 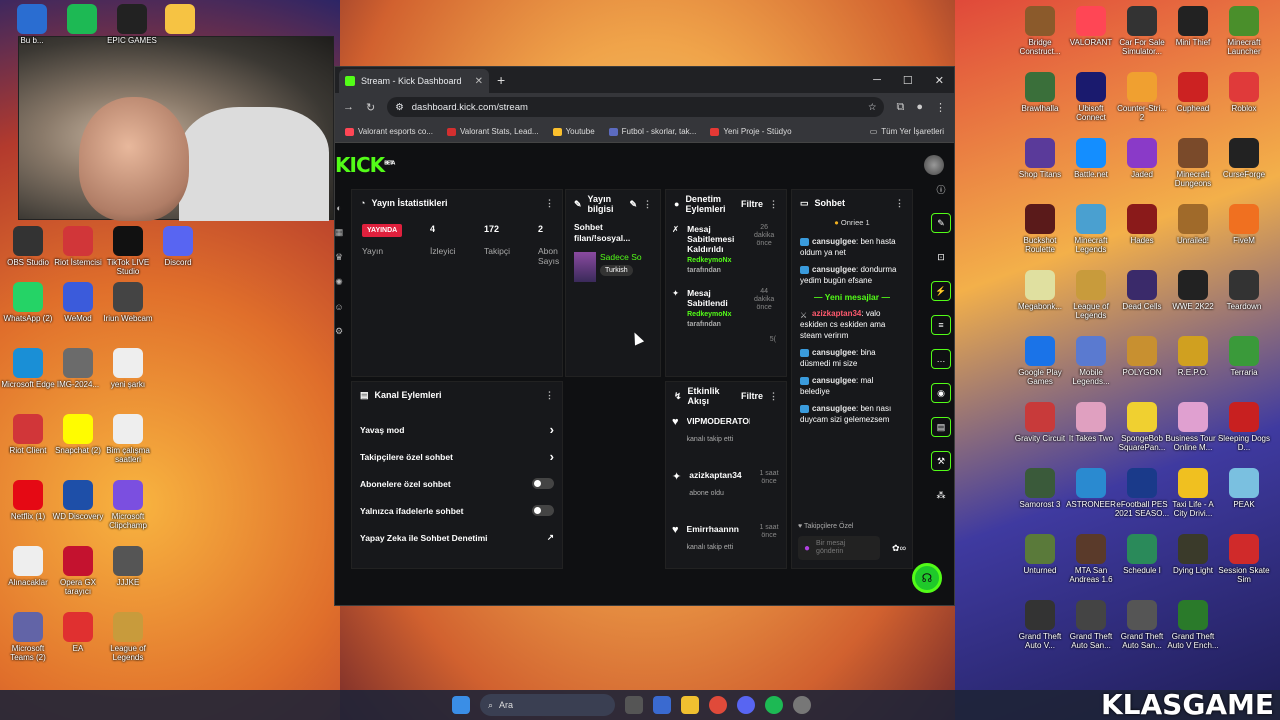 What do you see at coordinates (636, 107) in the screenshot?
I see `url-field: ⚙ dashboard.kick.com/stream ☆` at bounding box center [636, 107].